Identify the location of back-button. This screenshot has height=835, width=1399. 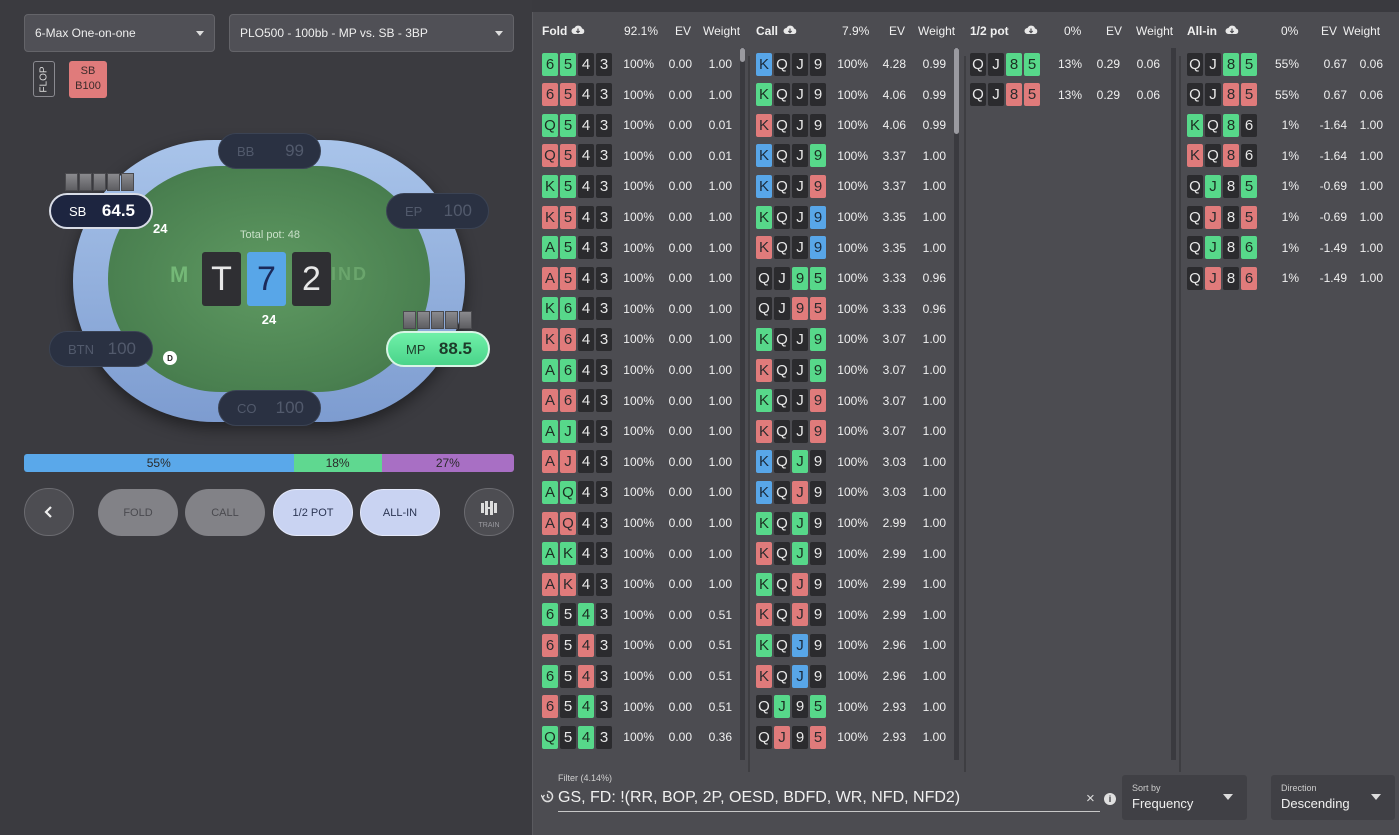
(49, 512).